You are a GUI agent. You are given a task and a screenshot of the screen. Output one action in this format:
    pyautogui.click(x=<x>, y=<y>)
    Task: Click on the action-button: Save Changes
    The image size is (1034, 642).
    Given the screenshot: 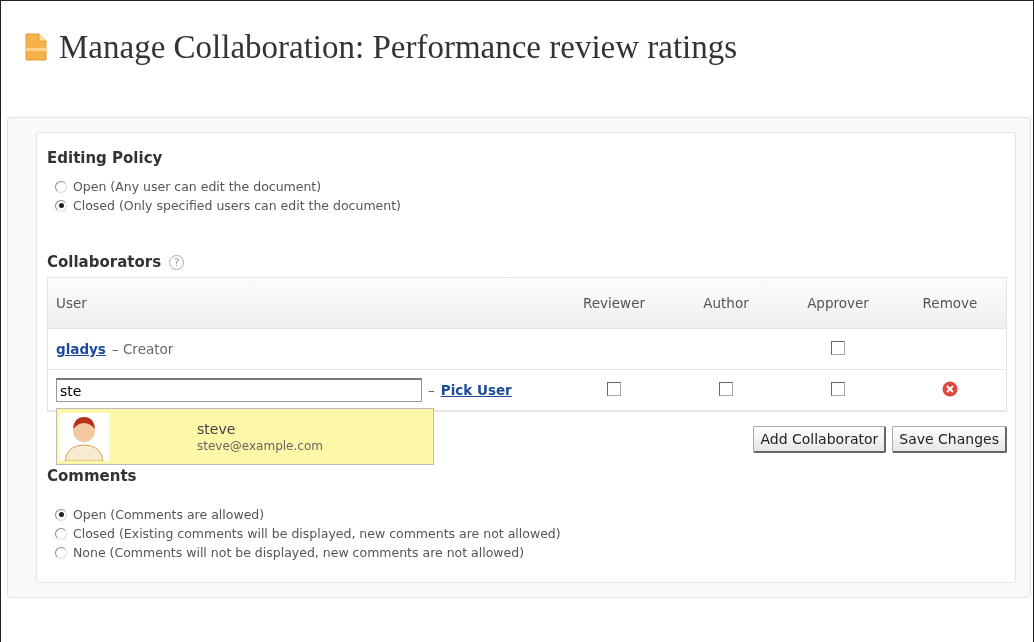 What is the action you would take?
    pyautogui.click(x=949, y=439)
    